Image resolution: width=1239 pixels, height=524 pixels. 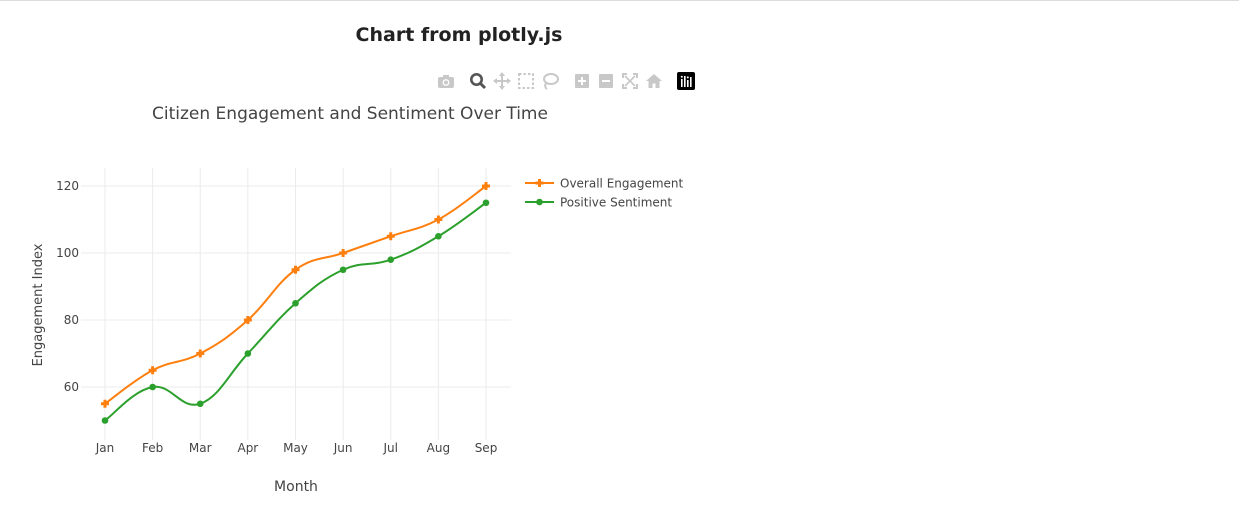 What do you see at coordinates (568, 81) in the screenshot?
I see `modebar` at bounding box center [568, 81].